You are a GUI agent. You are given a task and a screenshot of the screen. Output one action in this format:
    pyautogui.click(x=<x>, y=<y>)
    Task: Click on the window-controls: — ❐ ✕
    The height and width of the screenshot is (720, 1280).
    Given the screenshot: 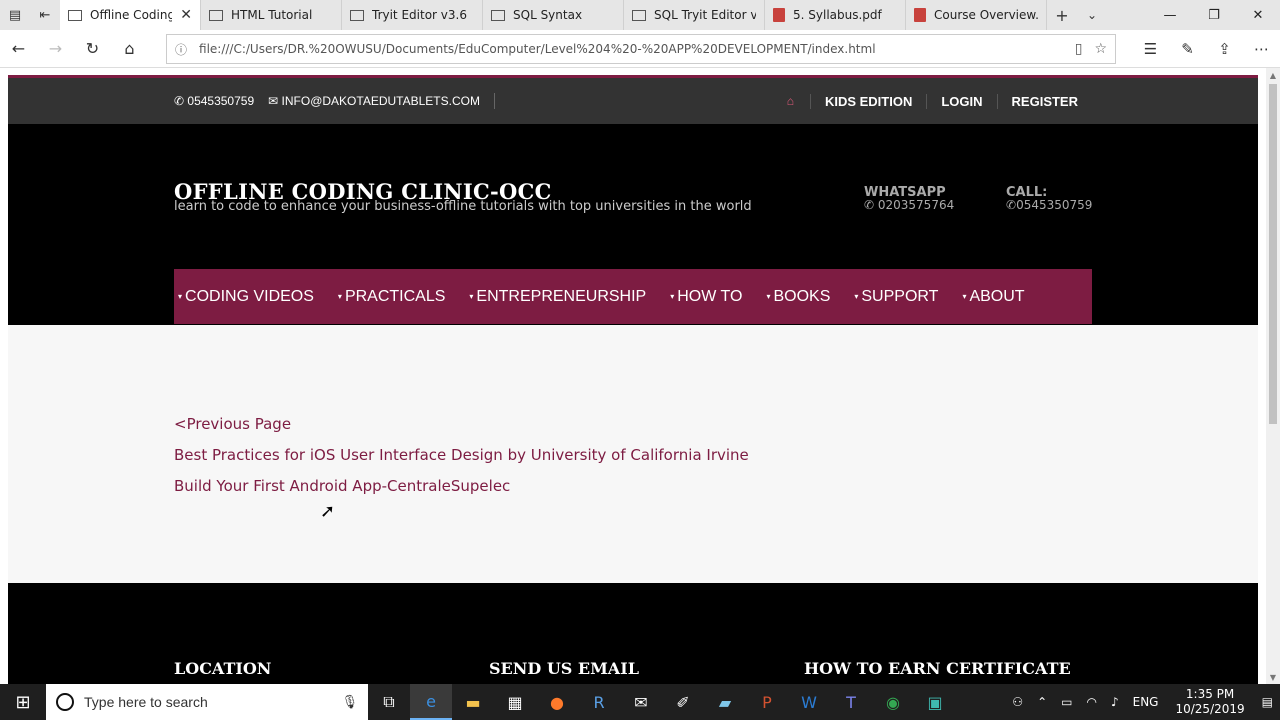 What is the action you would take?
    pyautogui.click(x=1214, y=15)
    